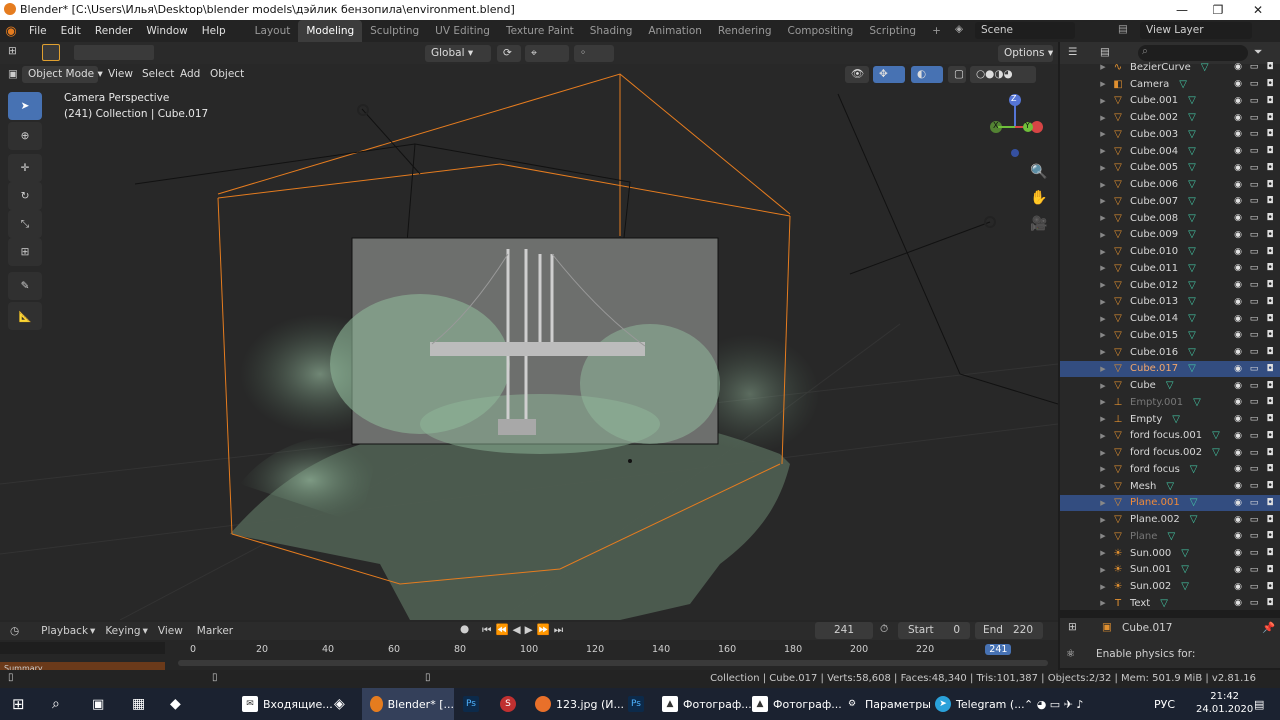 Image resolution: width=1280 pixels, height=720 pixels. I want to click on outliner-item: ▶ ☀ Sun.002 ▽ ◉ ▭ ◘, so click(1170, 586).